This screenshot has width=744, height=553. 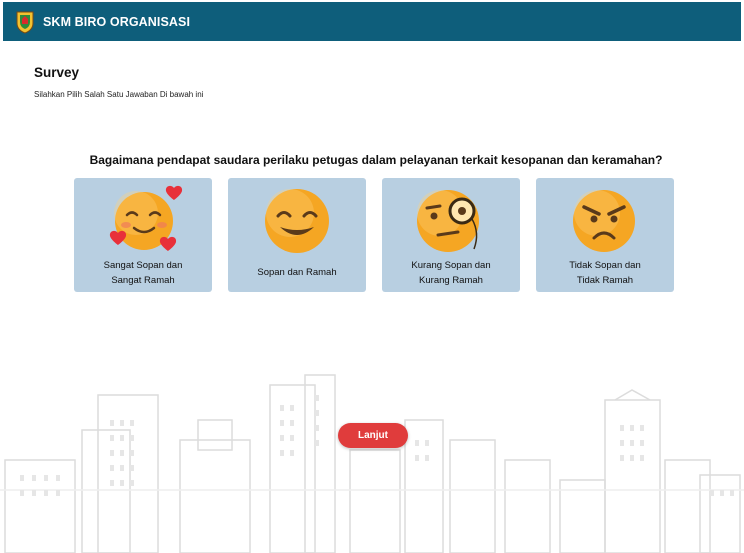 I want to click on option-card-tidak-sopan: Tidak Sopan dan Tidak Ramah, so click(x=605, y=235).